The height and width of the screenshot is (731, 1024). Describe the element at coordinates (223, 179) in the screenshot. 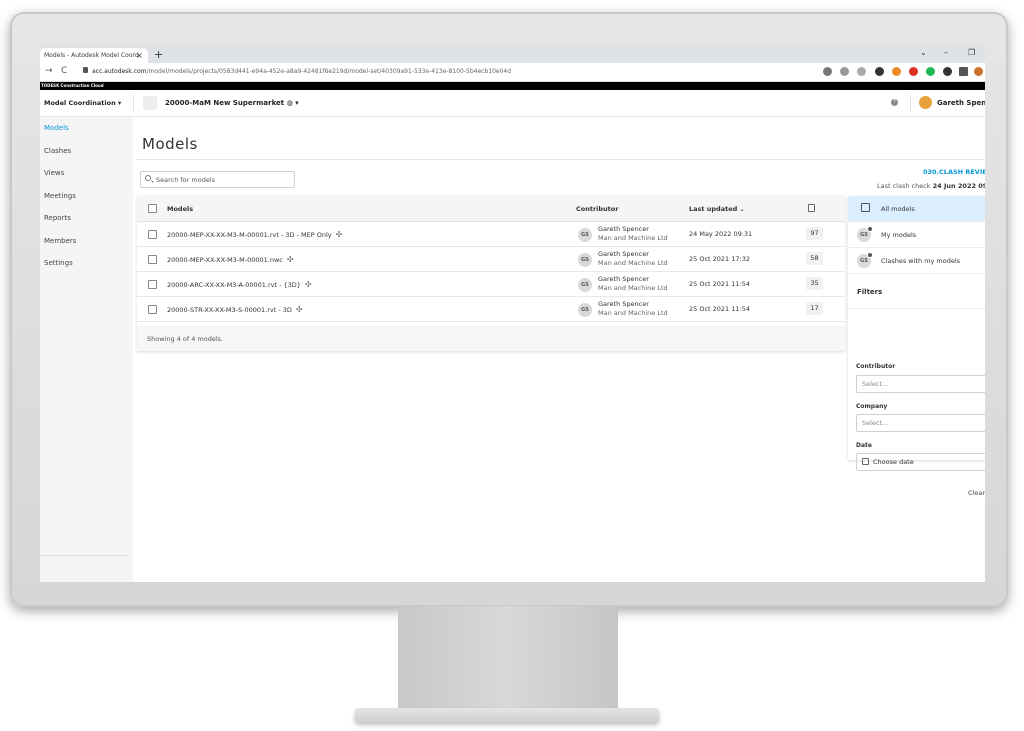

I see `search-input` at that location.